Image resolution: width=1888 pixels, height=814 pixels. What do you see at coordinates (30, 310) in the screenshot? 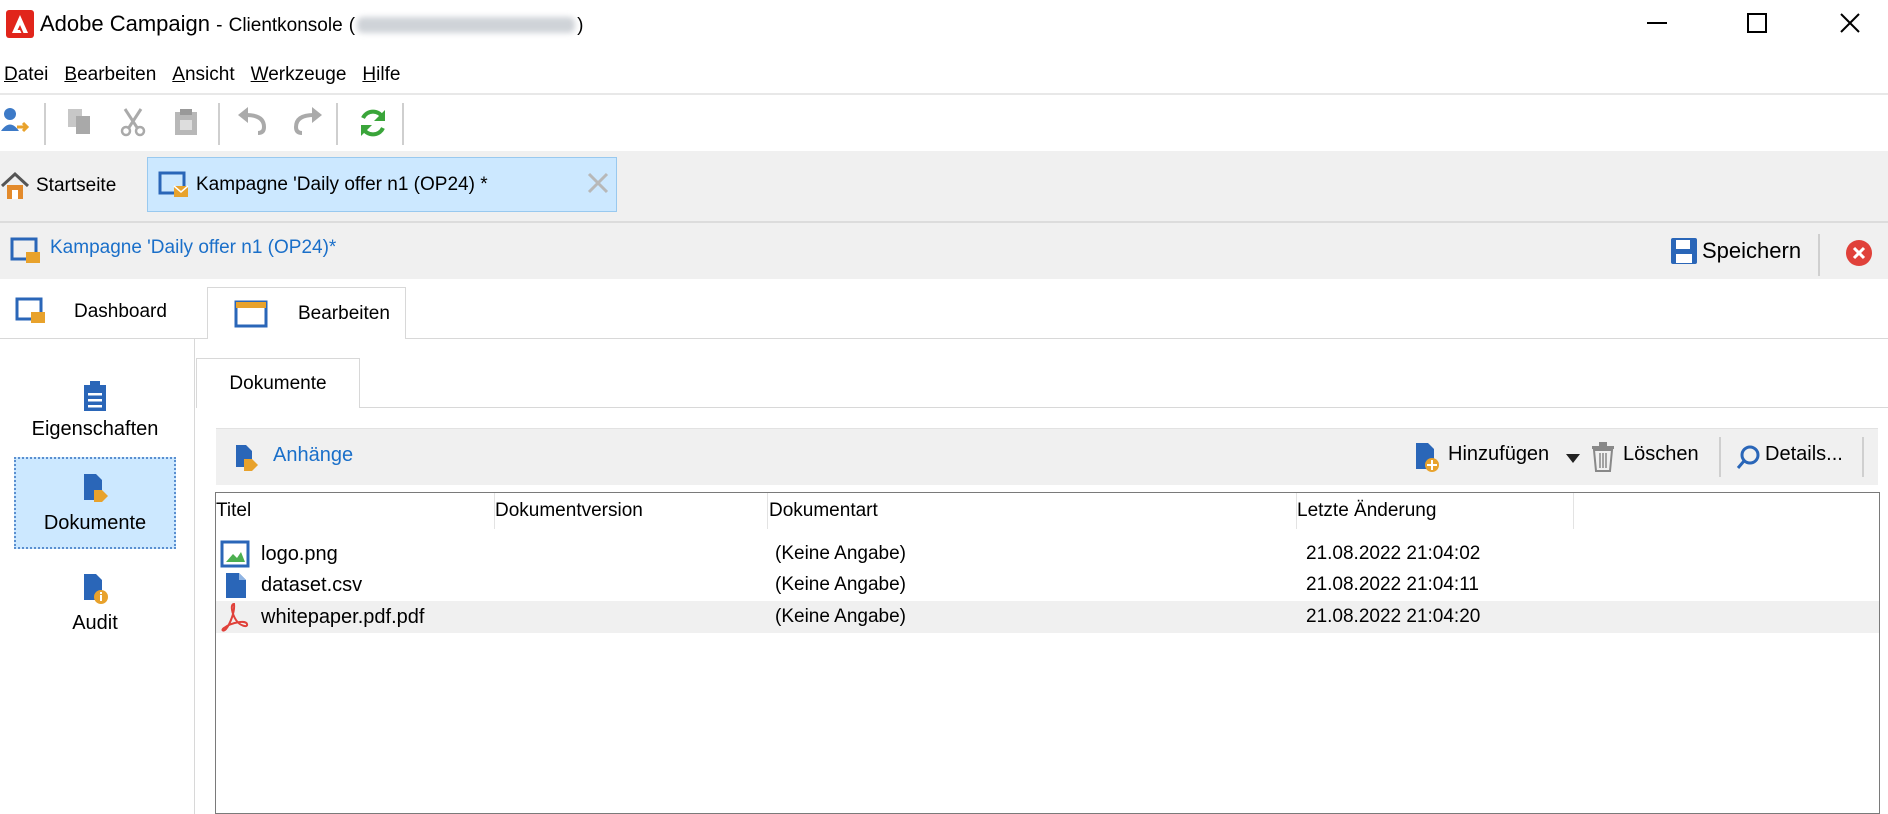
I see `dashboard-icon` at bounding box center [30, 310].